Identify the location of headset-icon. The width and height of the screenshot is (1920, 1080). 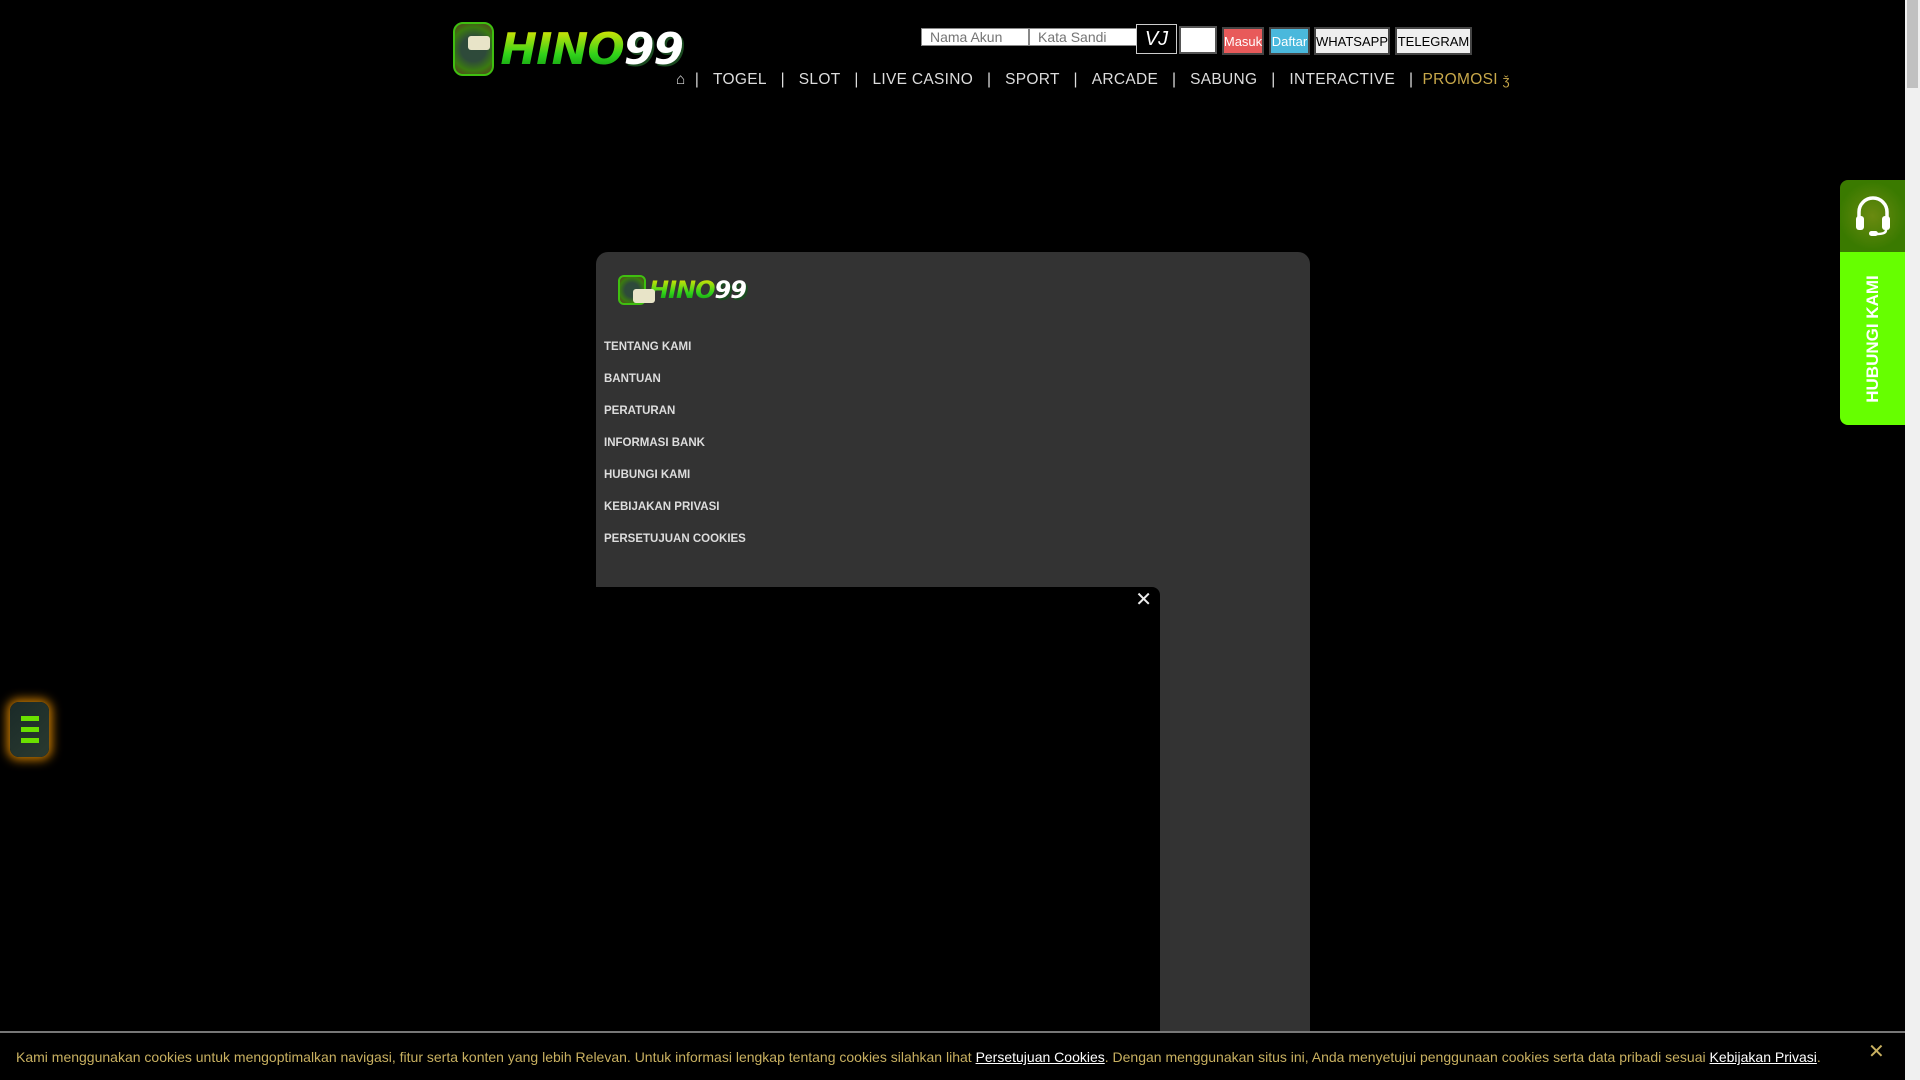
(1872, 216).